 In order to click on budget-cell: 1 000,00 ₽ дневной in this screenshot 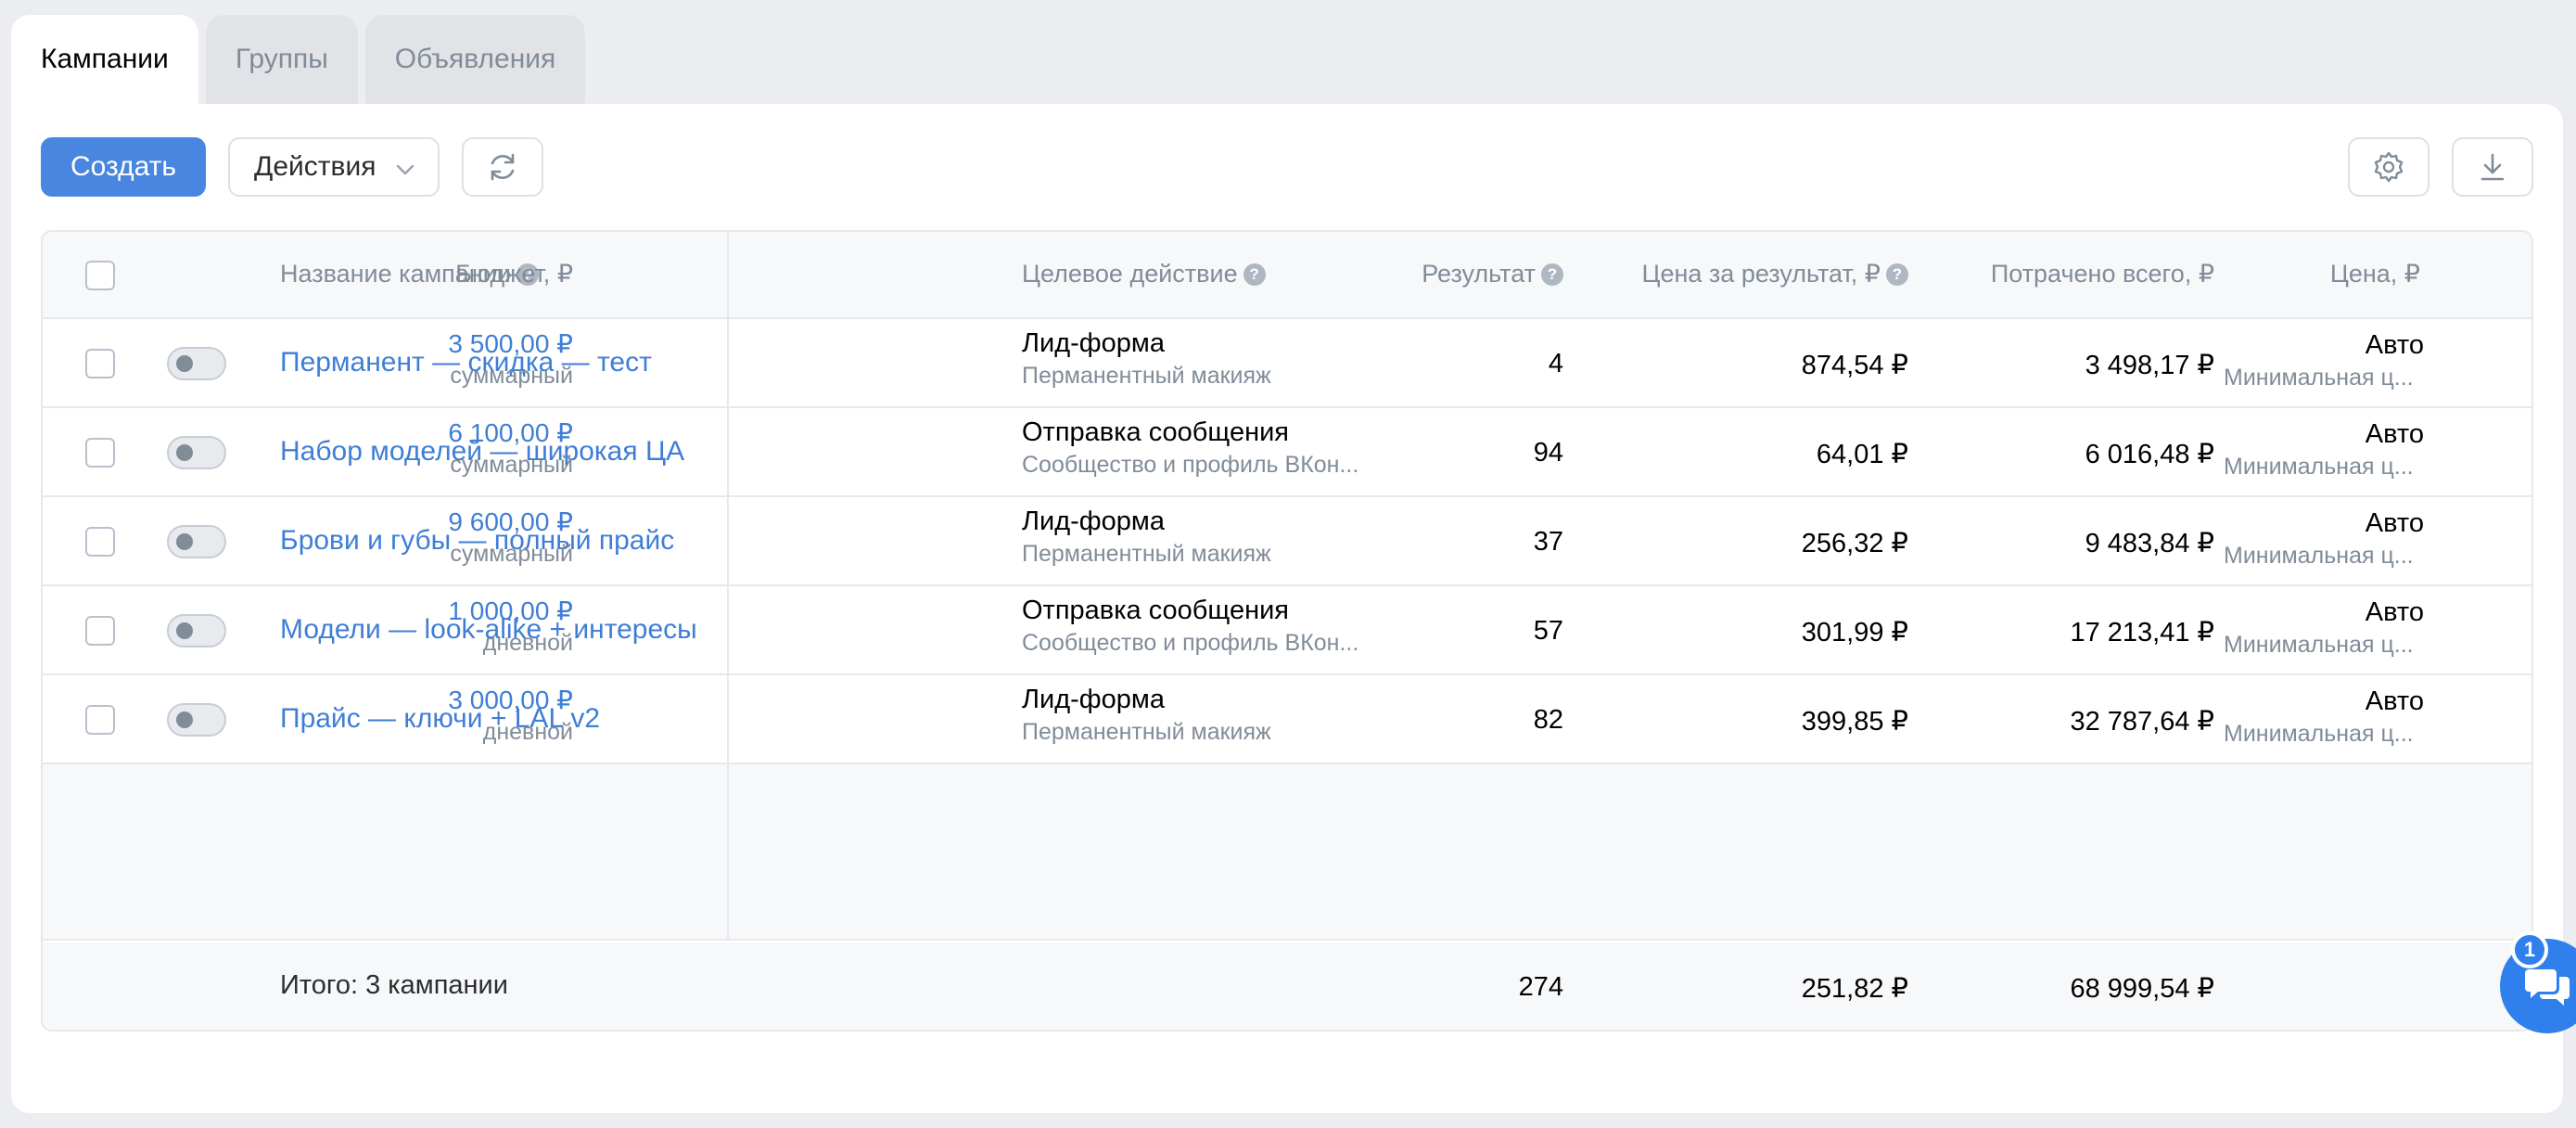, I will do `click(511, 621)`.